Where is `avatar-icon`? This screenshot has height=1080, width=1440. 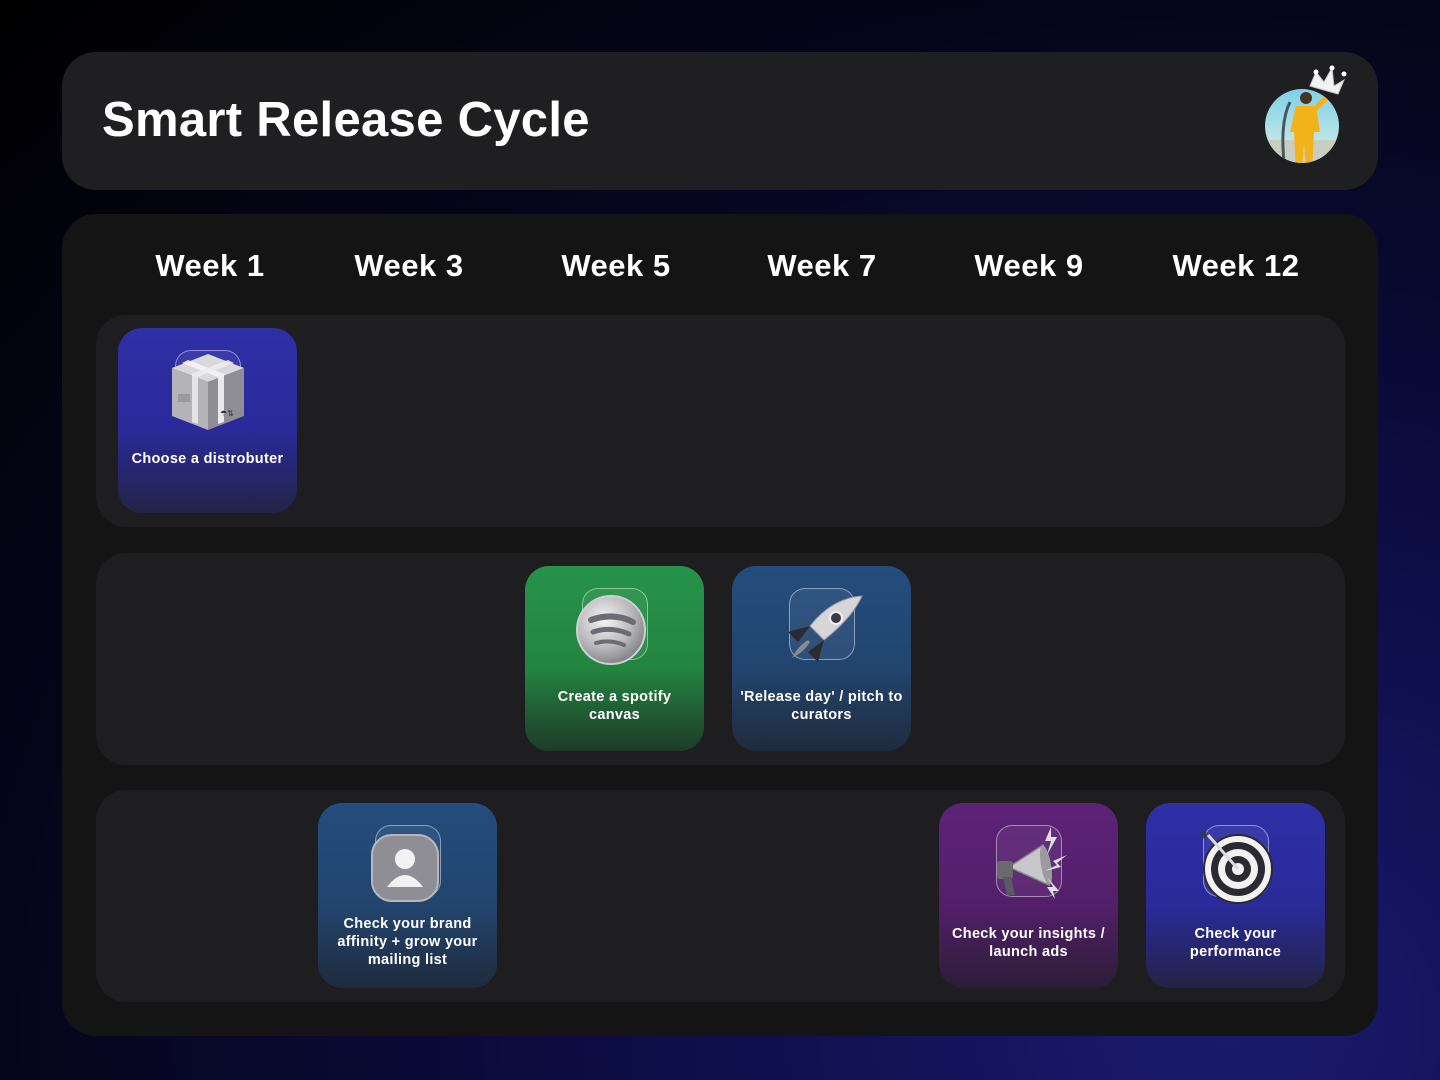
avatar-icon is located at coordinates (1306, 114).